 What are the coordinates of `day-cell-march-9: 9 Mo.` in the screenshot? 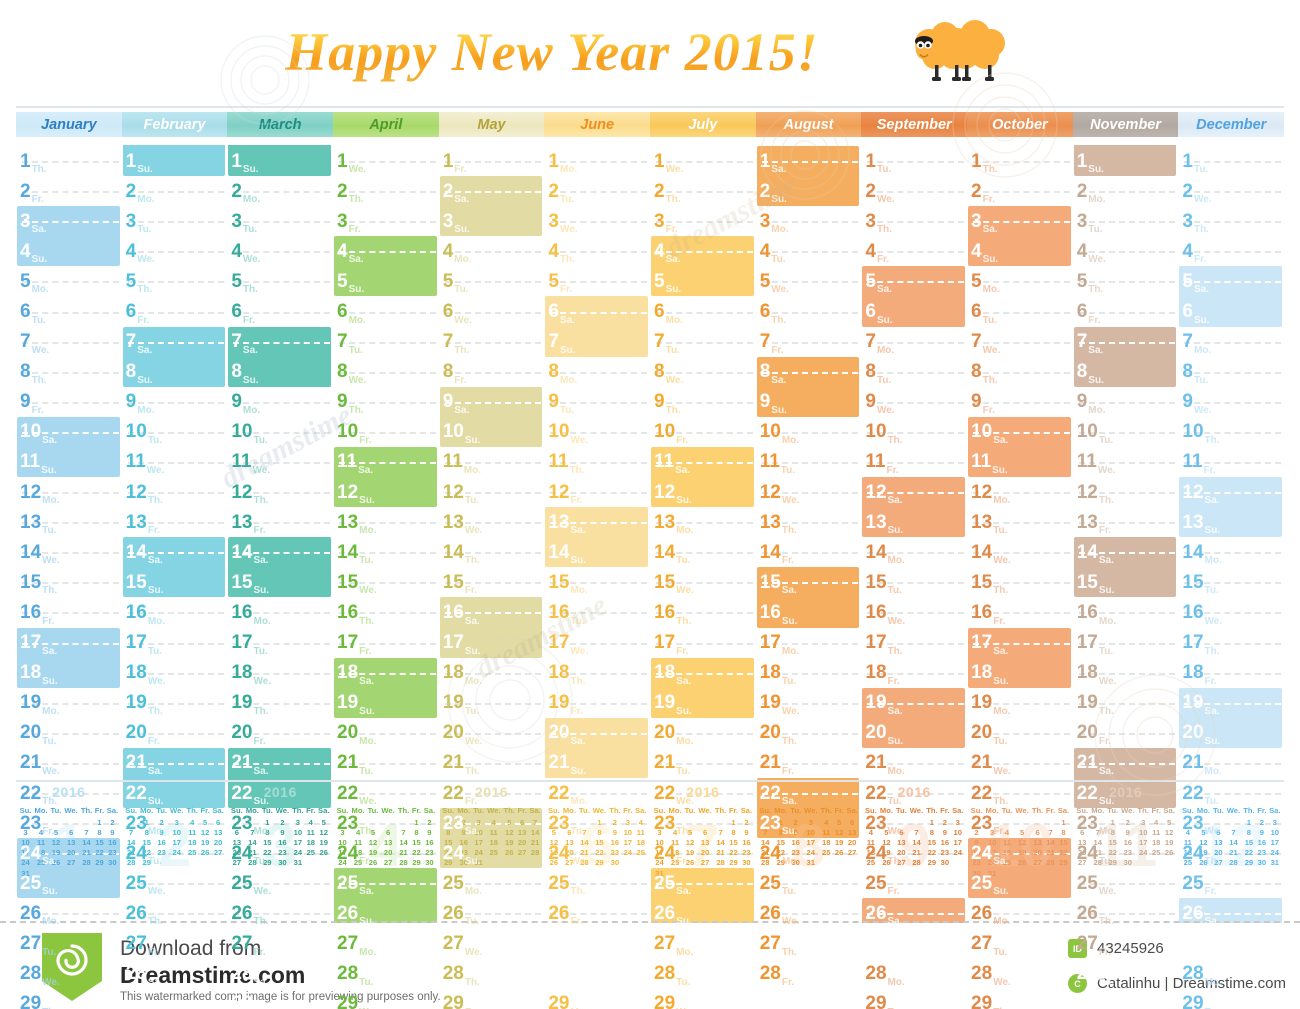 It's located at (280, 402).